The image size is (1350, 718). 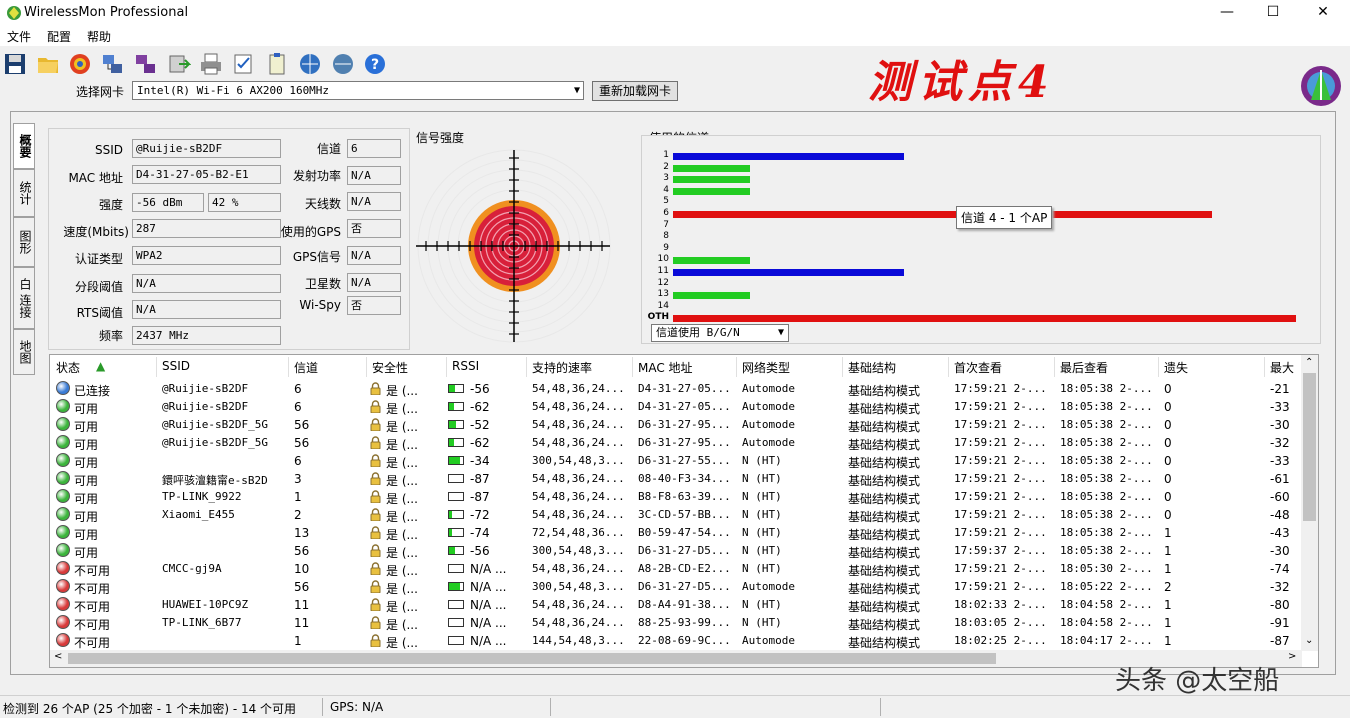 I want to click on tab-stats: 统计, so click(x=24, y=193).